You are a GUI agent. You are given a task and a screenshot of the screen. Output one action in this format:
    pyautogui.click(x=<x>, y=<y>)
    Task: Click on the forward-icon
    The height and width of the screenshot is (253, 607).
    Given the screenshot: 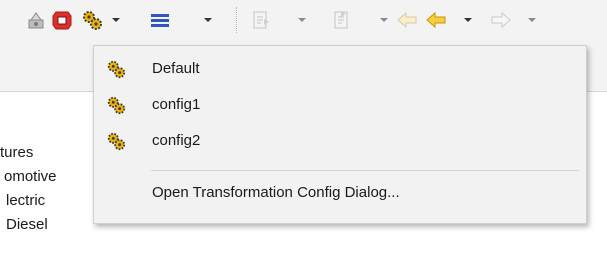 What is the action you would take?
    pyautogui.click(x=501, y=20)
    